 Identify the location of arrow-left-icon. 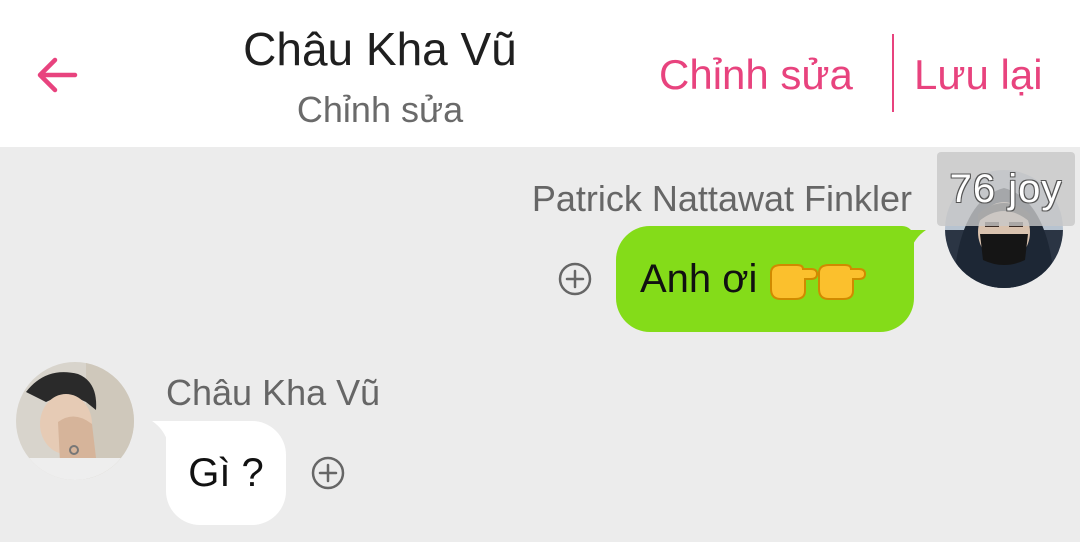
(57, 75).